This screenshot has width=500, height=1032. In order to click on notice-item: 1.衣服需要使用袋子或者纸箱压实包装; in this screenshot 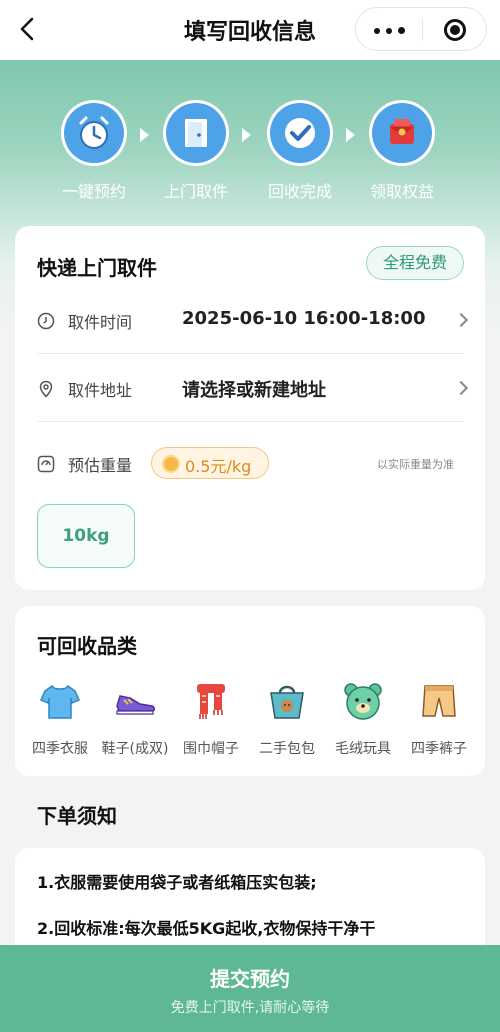, I will do `click(177, 882)`.